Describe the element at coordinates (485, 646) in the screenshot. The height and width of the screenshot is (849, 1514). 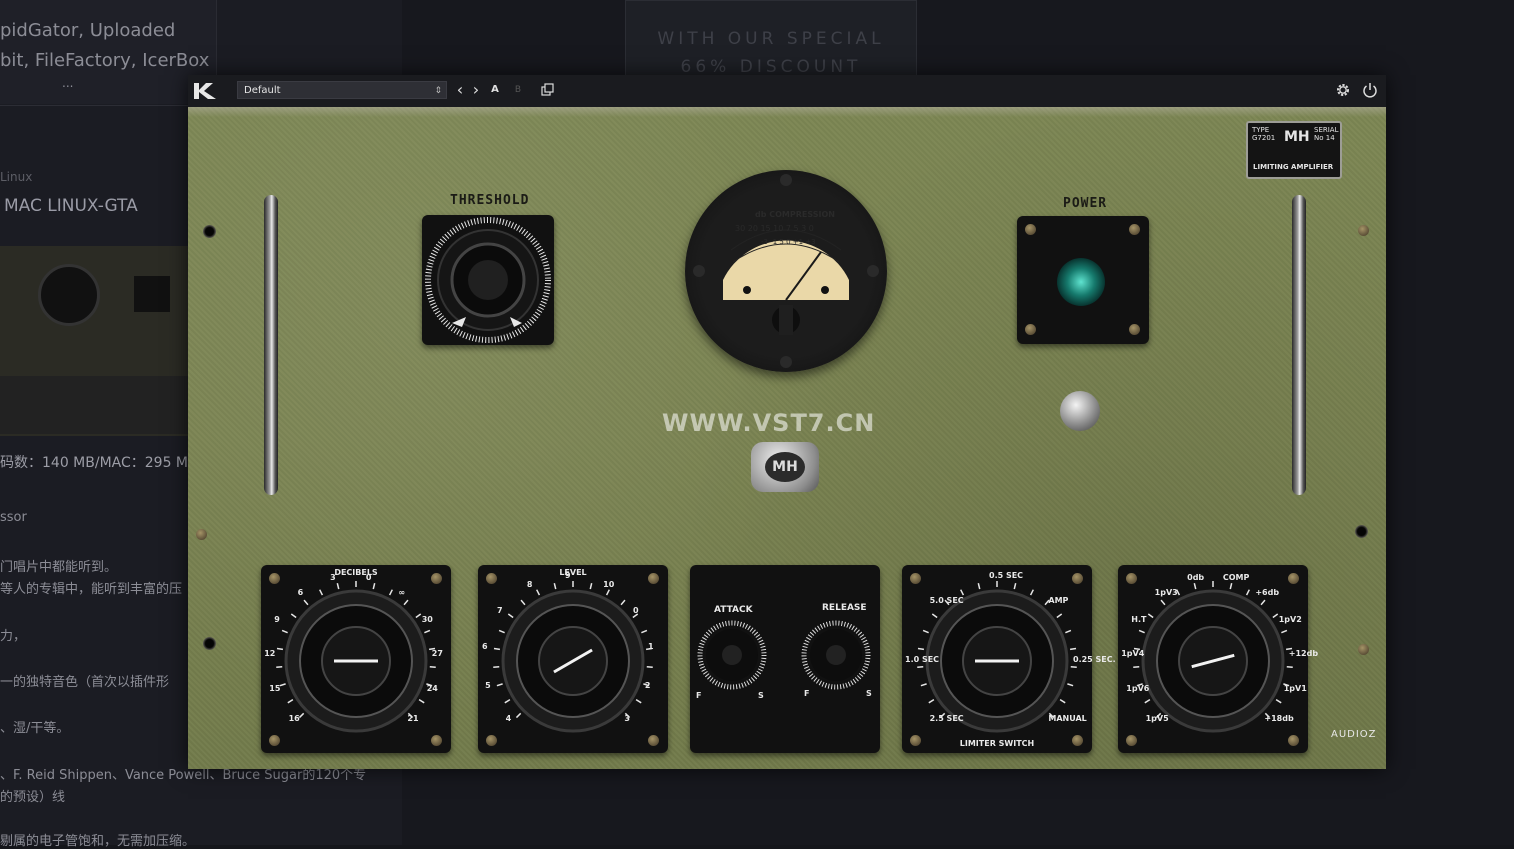
I see `level-knob-scale-label: 6` at that location.